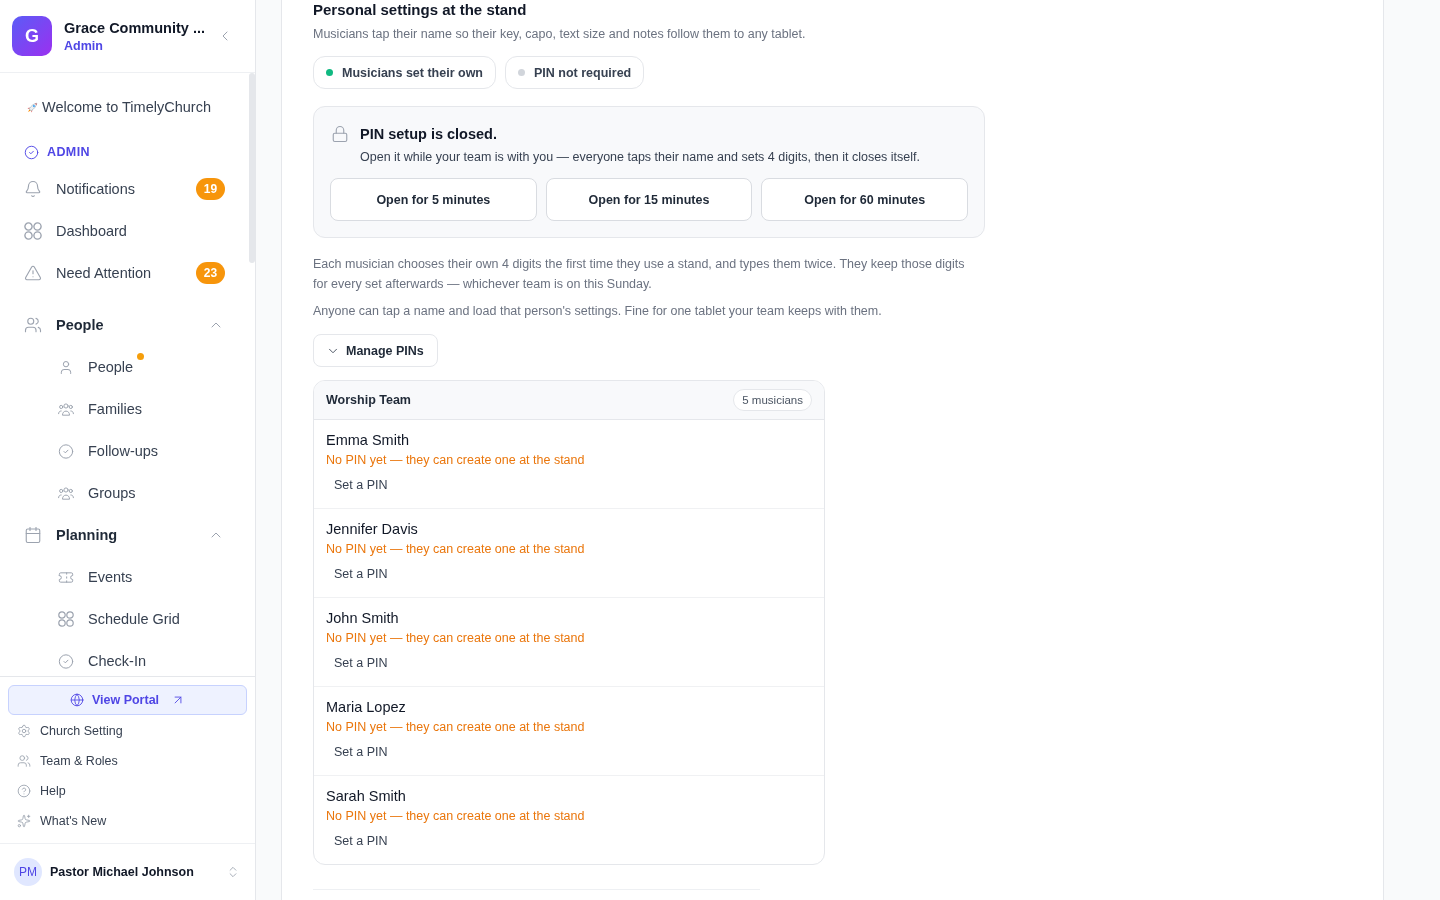 This screenshot has height=900, width=1440. I want to click on nav-item: Families, so click(124, 409).